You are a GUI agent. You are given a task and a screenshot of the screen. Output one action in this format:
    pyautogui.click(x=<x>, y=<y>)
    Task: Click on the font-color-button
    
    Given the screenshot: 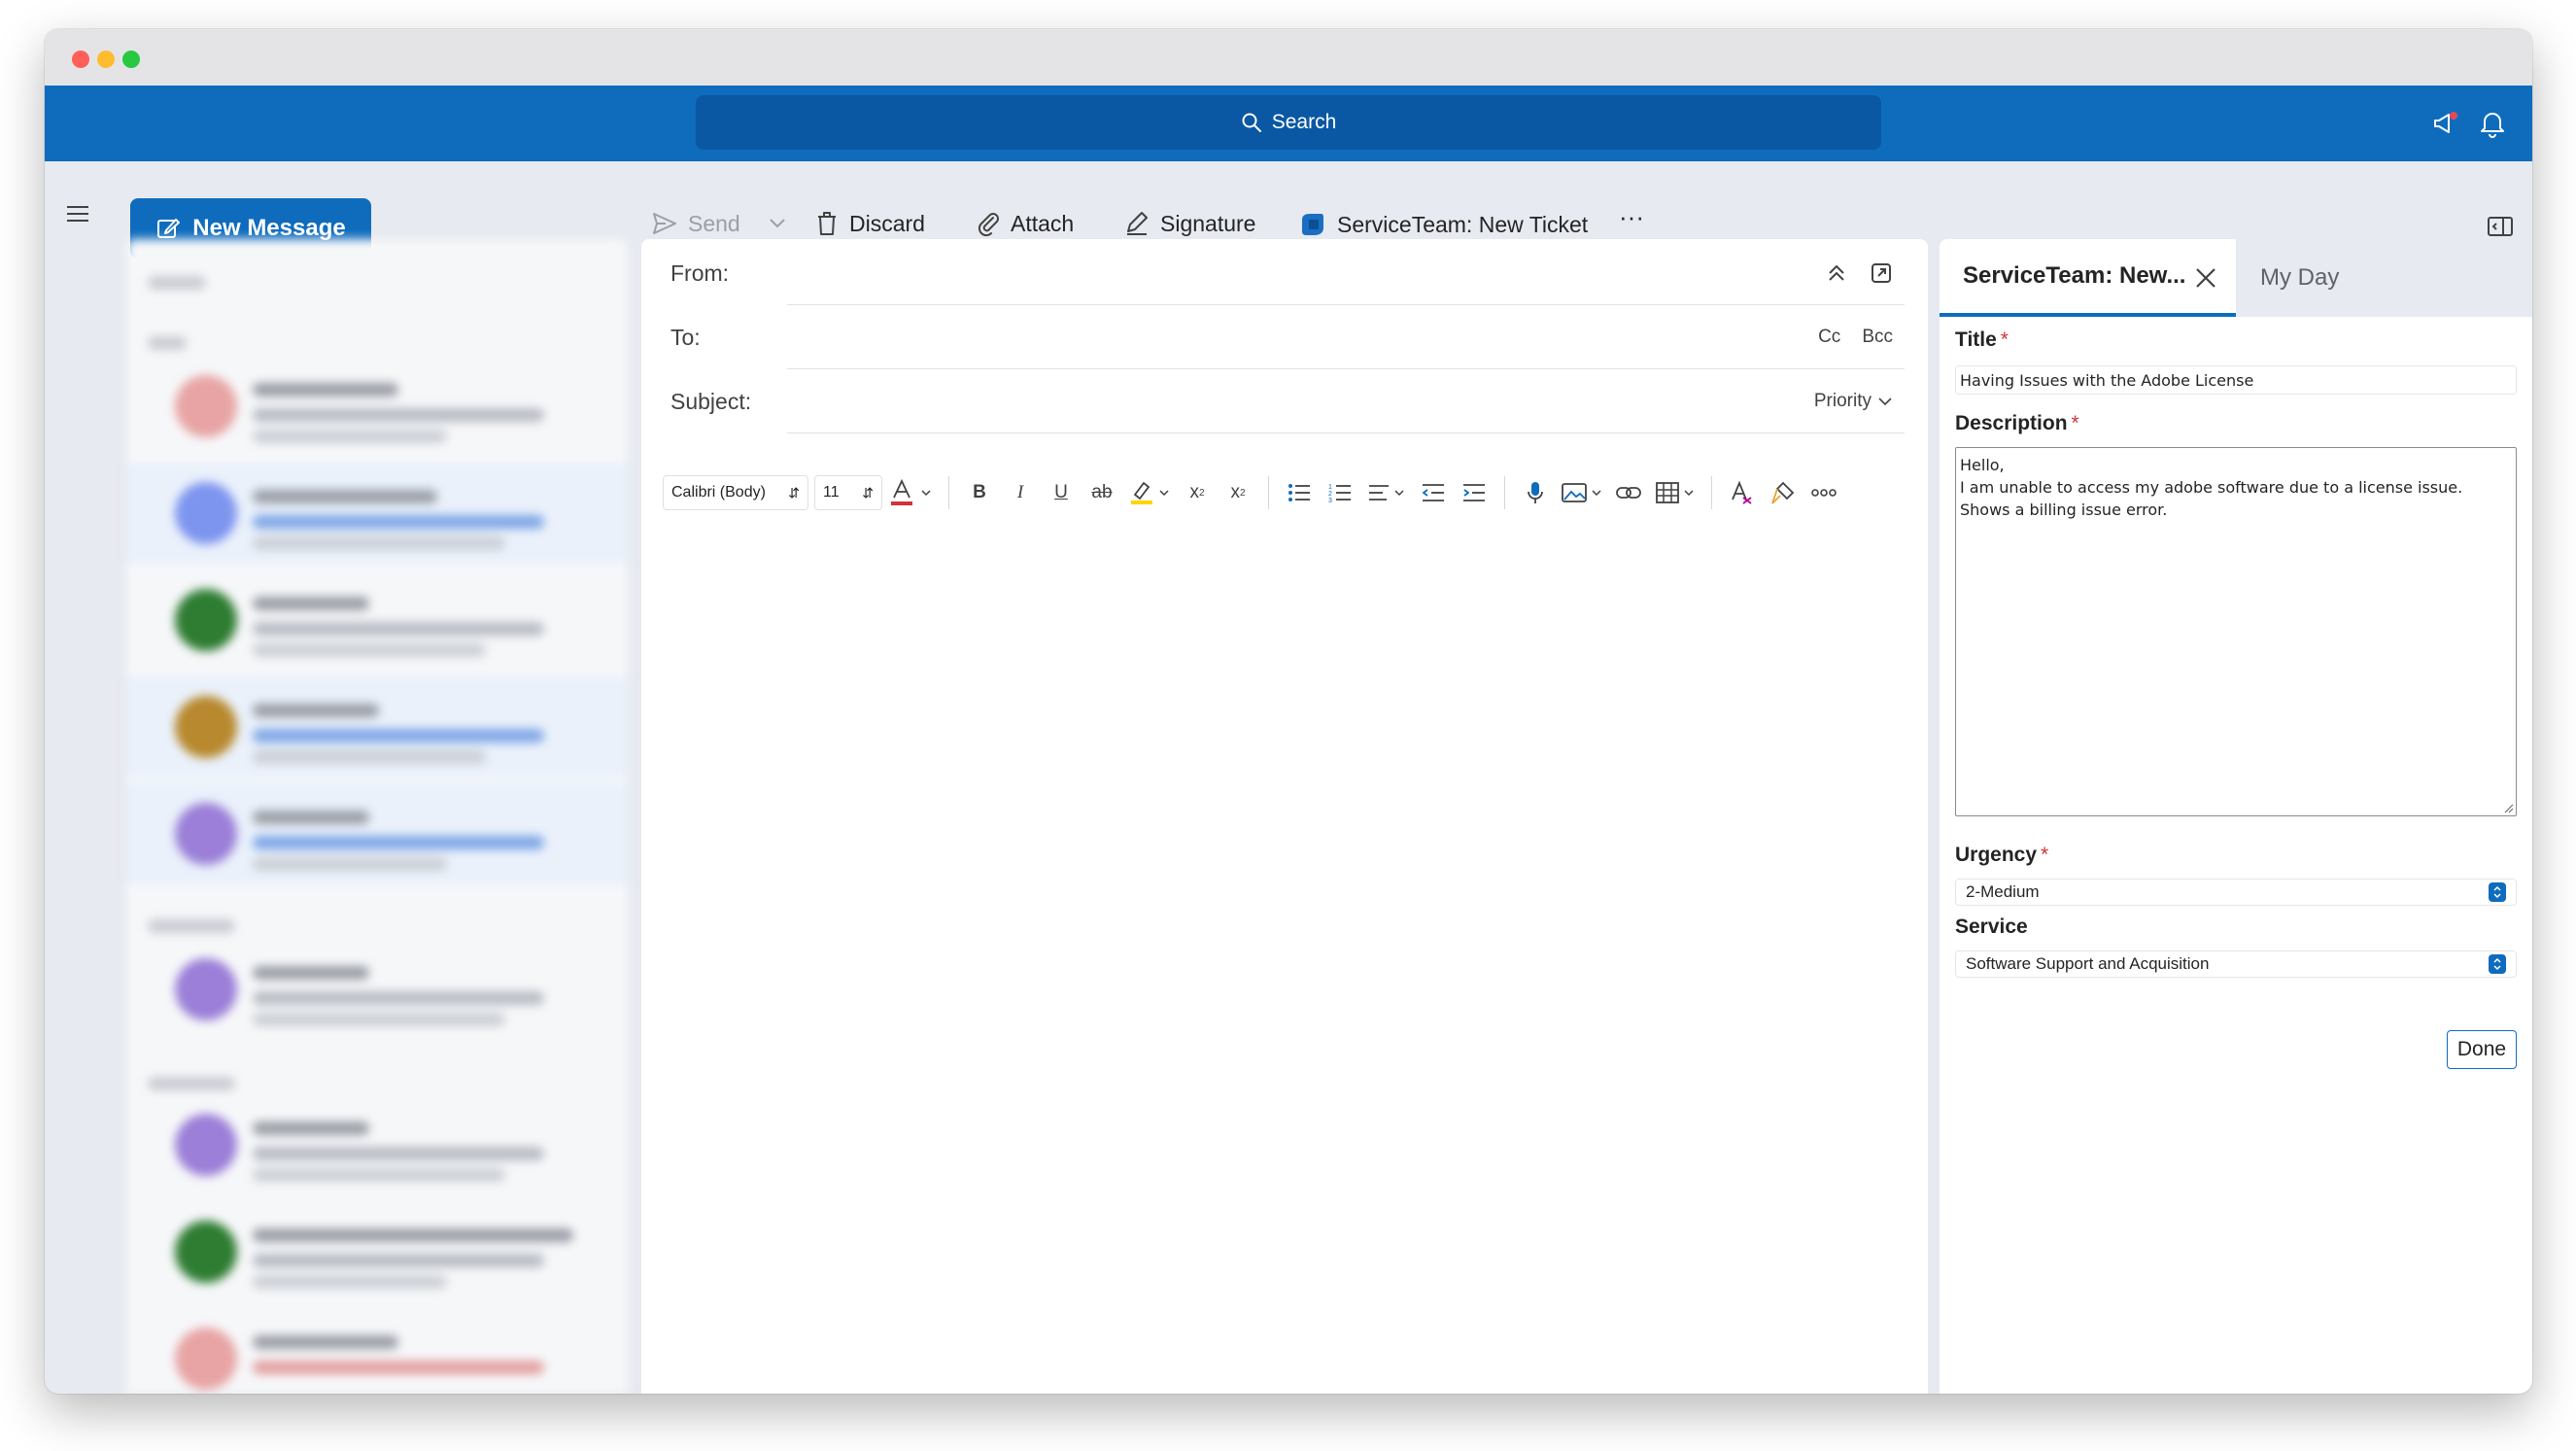 What is the action you would take?
    pyautogui.click(x=910, y=492)
    